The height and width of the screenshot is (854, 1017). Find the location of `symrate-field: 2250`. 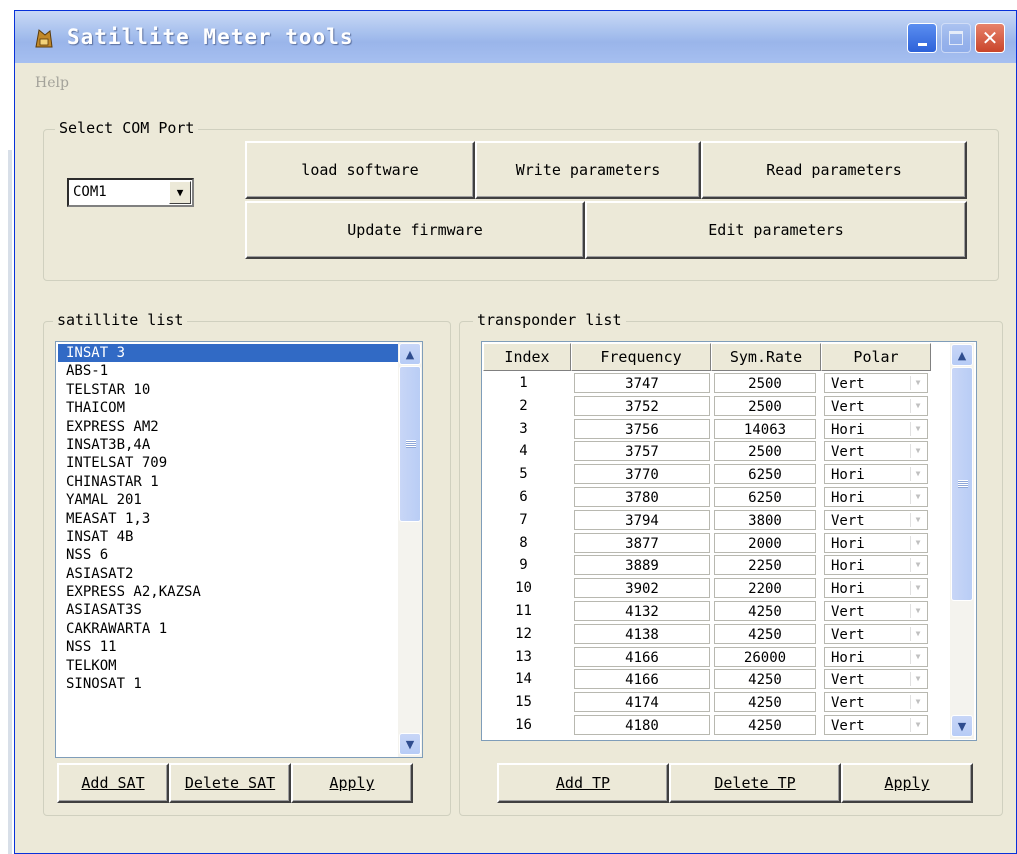

symrate-field: 2250 is located at coordinates (765, 565).